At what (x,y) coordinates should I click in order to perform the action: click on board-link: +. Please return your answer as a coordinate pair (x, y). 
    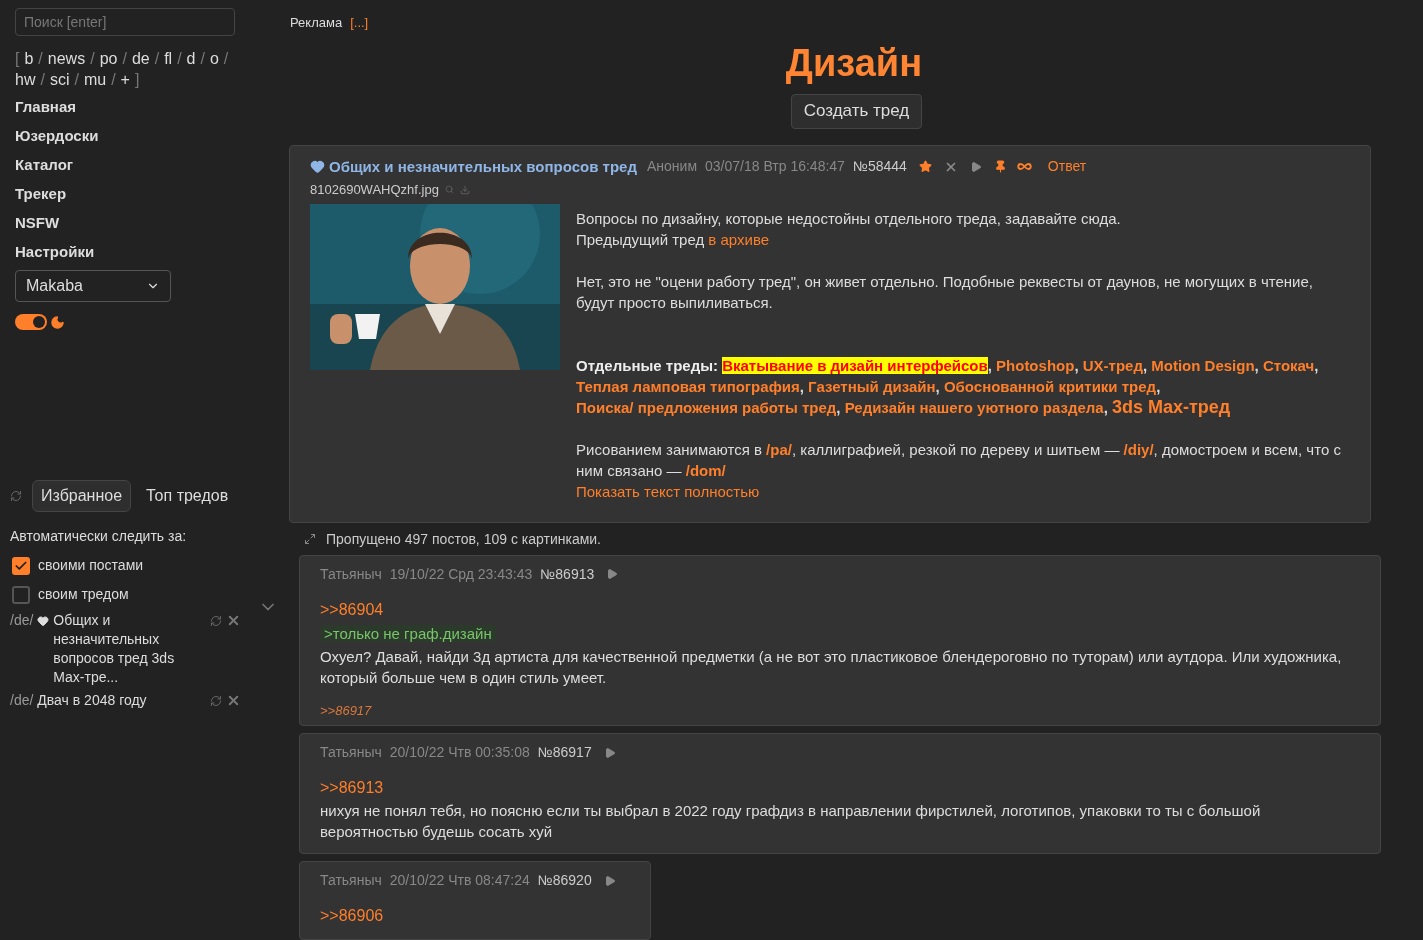
    Looking at the image, I should click on (125, 79).